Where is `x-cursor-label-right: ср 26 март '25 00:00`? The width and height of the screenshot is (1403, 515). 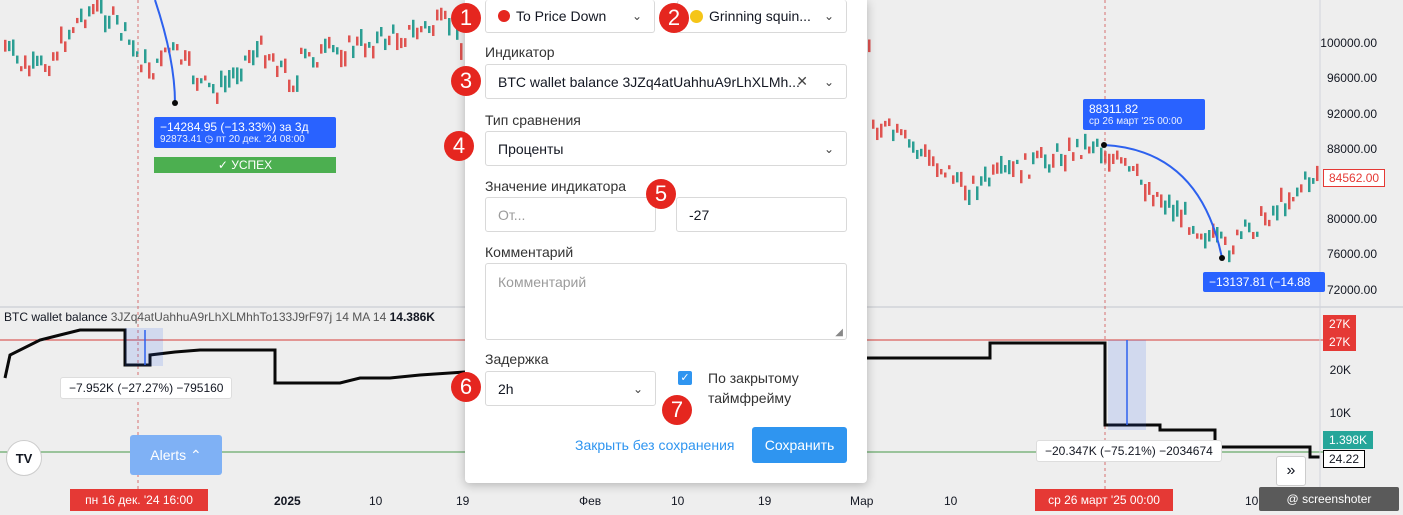
x-cursor-label-right: ср 26 март '25 00:00 is located at coordinates (1104, 500).